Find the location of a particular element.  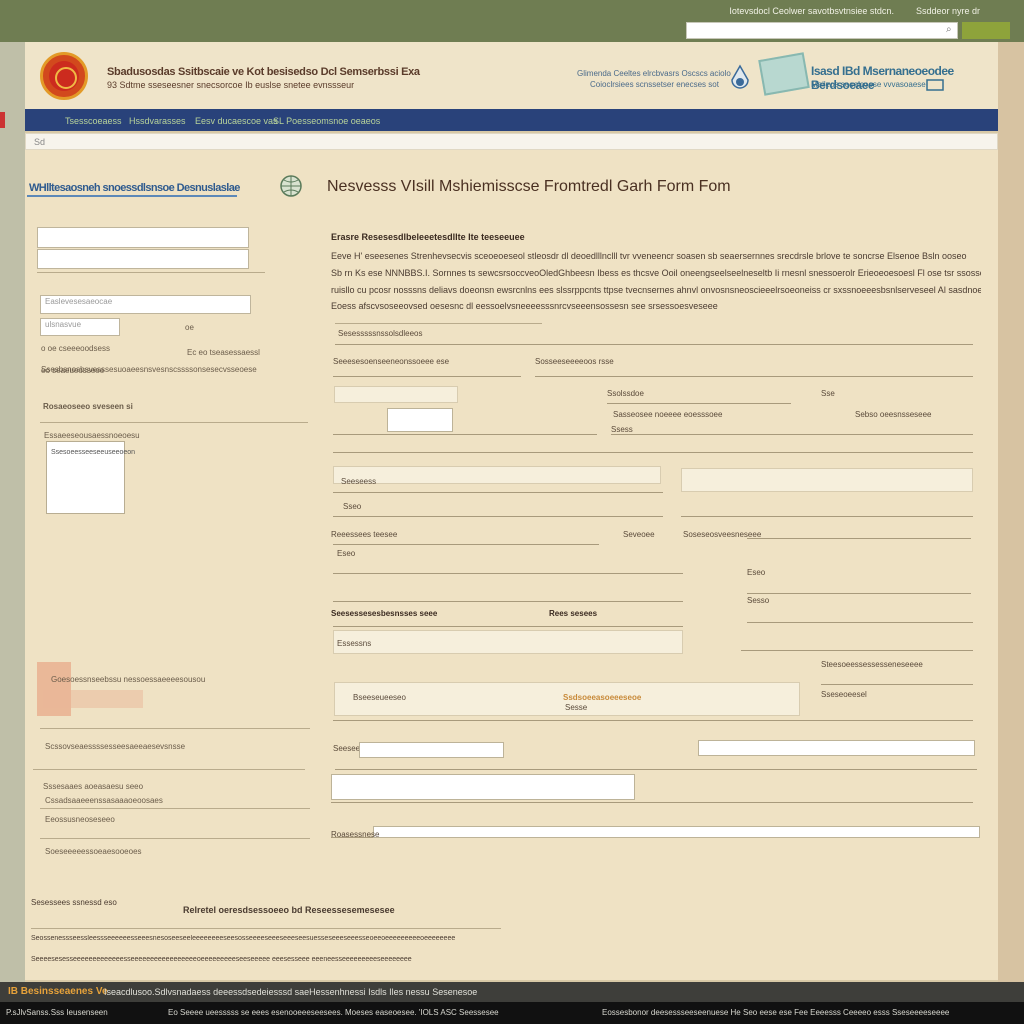

partner-line-2: Coioclrsiees scnssetser enecses sot is located at coordinates (654, 84).